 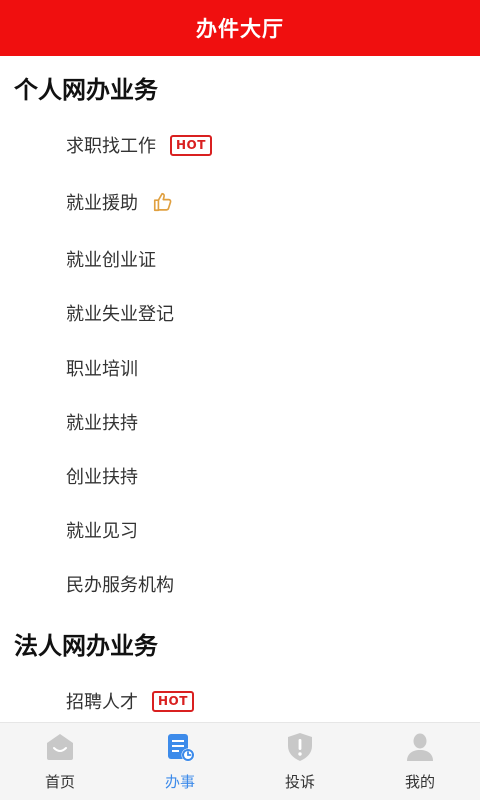 I want to click on tab-label: 投诉, so click(x=299, y=782).